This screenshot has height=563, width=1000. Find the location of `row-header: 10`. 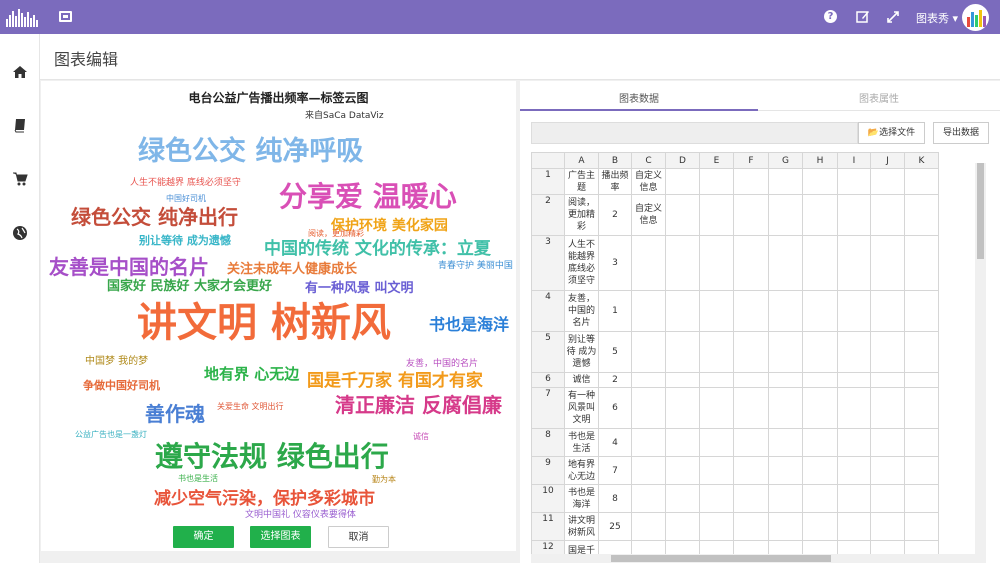

row-header: 10 is located at coordinates (548, 498).